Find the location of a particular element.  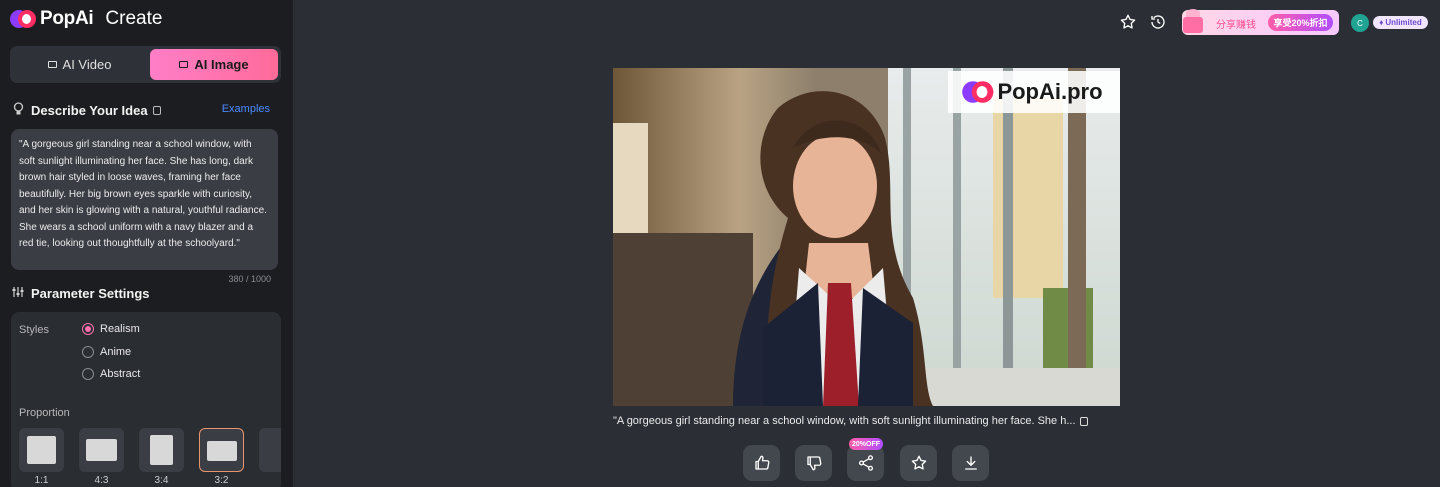

avatar: C is located at coordinates (1360, 23).